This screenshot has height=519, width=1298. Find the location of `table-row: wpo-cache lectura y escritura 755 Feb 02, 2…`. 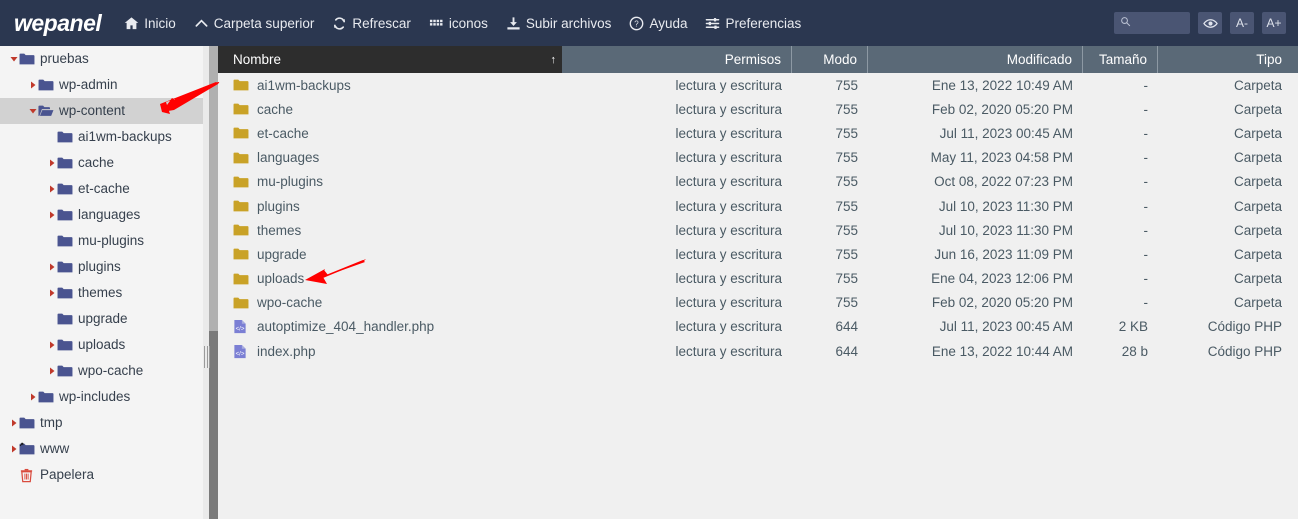

table-row: wpo-cache lectura y escritura 755 Feb 02, 2… is located at coordinates (758, 303).